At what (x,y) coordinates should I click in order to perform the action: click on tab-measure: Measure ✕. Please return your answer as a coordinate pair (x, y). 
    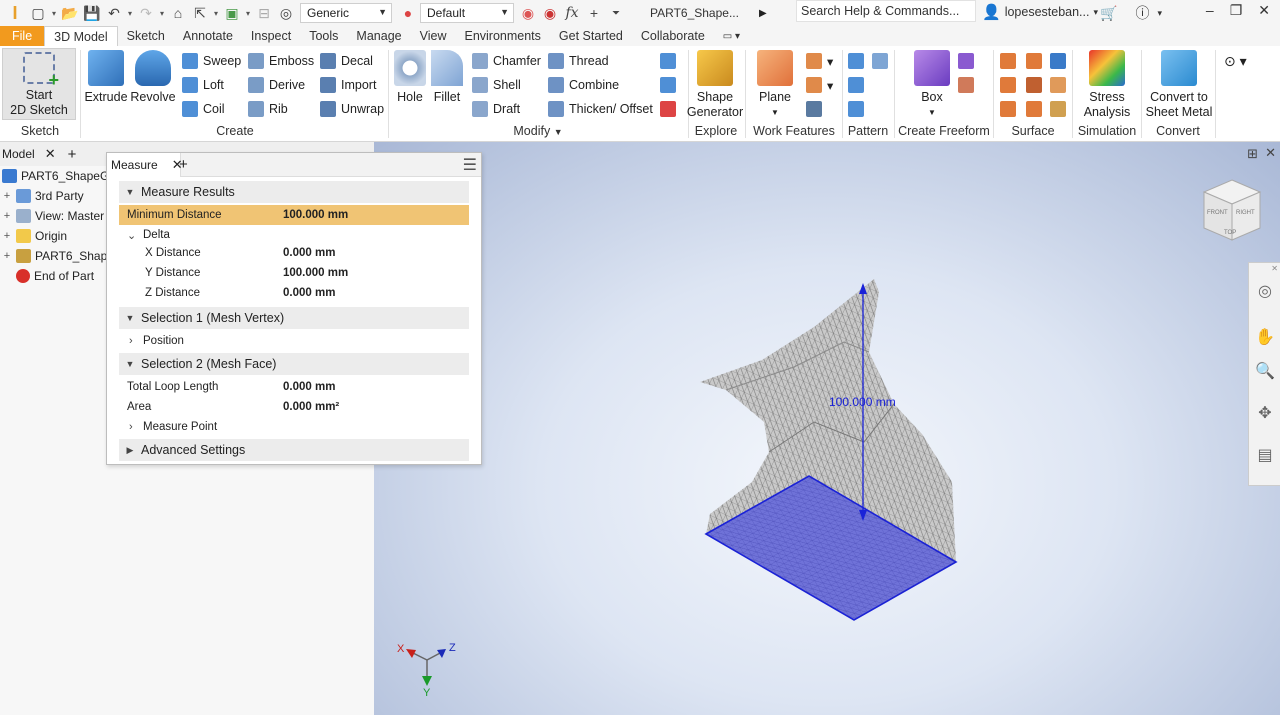
    Looking at the image, I should click on (145, 165).